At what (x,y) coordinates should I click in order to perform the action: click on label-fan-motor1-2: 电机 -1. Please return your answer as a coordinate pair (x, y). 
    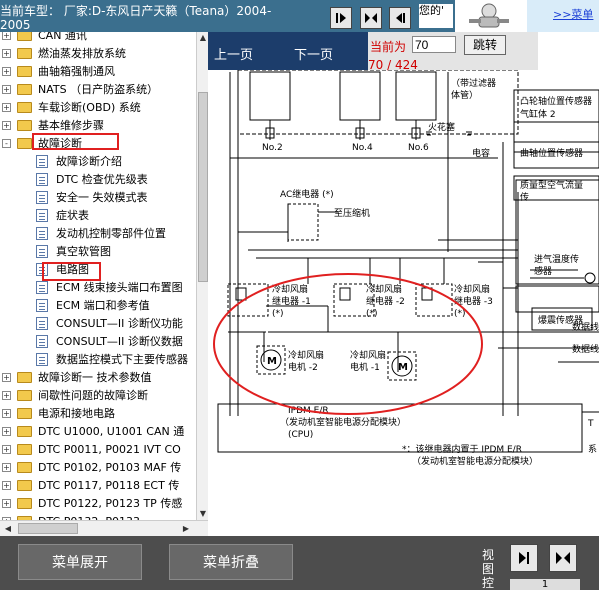
    Looking at the image, I should click on (365, 367).